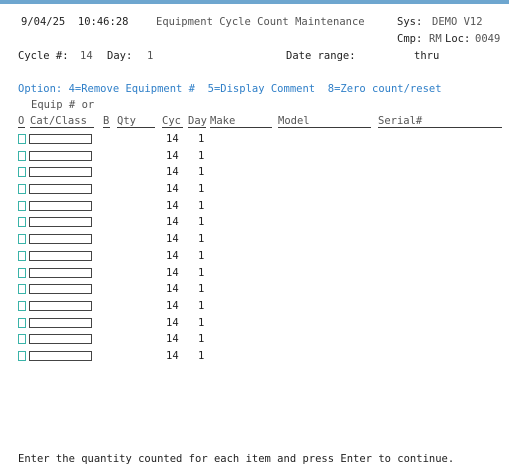  What do you see at coordinates (321, 56) in the screenshot?
I see `date-range-label: Date range:` at bounding box center [321, 56].